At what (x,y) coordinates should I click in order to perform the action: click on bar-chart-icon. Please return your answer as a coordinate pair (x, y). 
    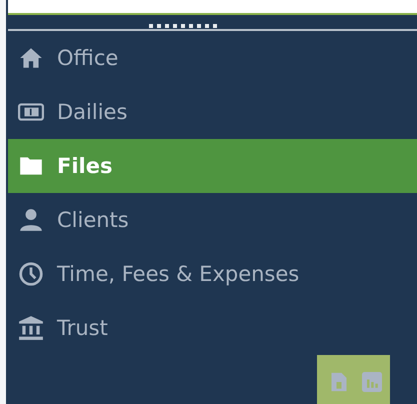
    Looking at the image, I should click on (372, 382).